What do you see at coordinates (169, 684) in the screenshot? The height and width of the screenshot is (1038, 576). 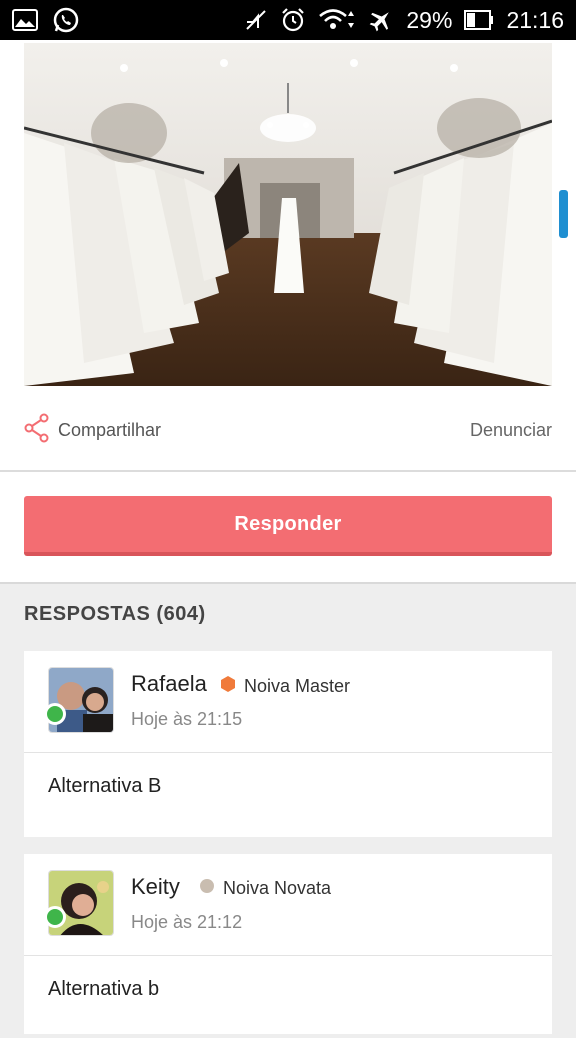 I see `user-name: Rafaela` at bounding box center [169, 684].